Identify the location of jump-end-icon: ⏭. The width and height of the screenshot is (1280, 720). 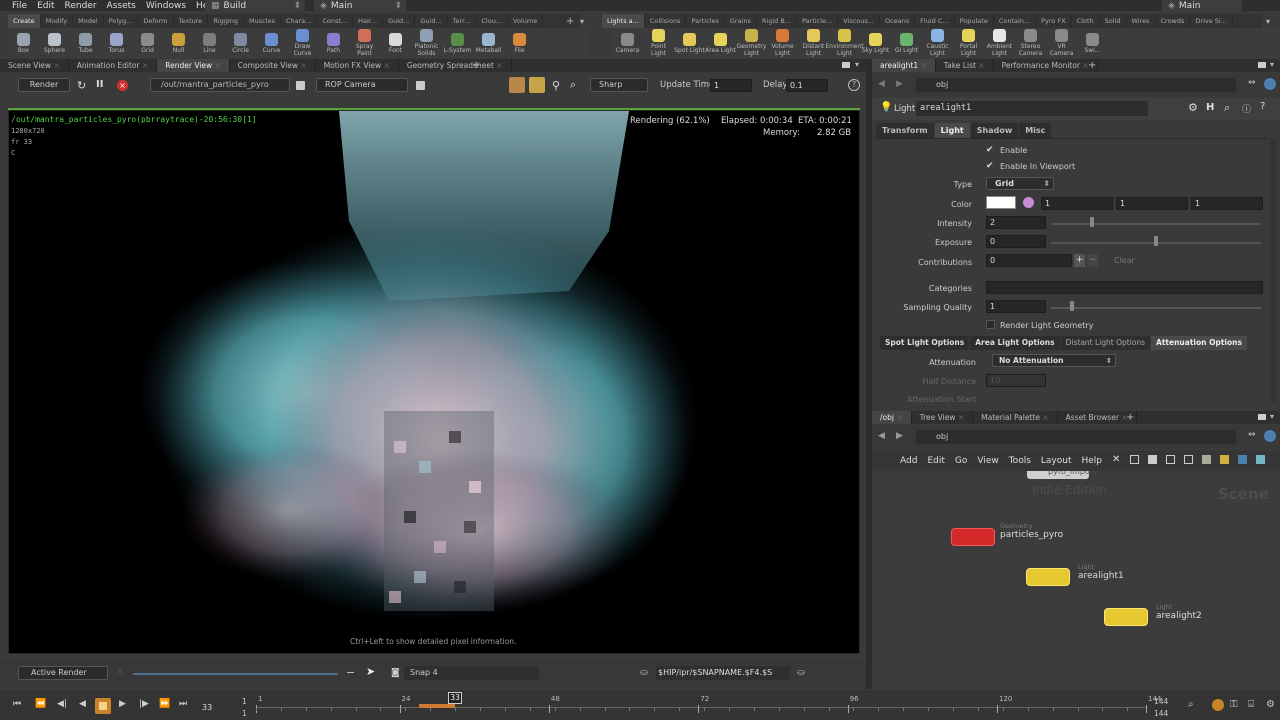
(183, 704).